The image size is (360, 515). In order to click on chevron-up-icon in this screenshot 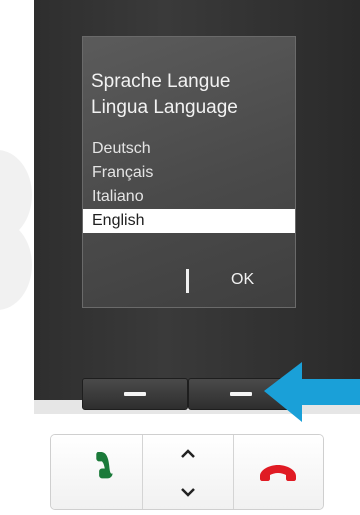, I will do `click(188, 454)`.